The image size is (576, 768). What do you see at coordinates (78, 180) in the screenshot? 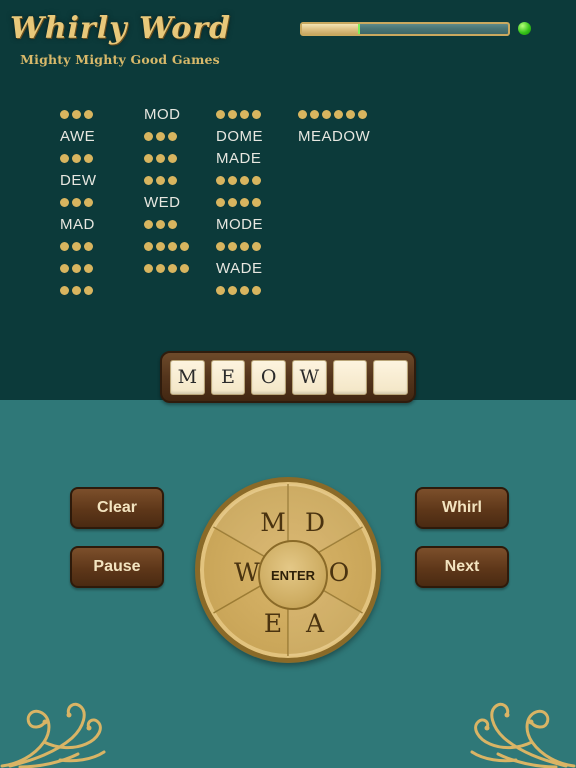
I see `found-word-text: DEW` at bounding box center [78, 180].